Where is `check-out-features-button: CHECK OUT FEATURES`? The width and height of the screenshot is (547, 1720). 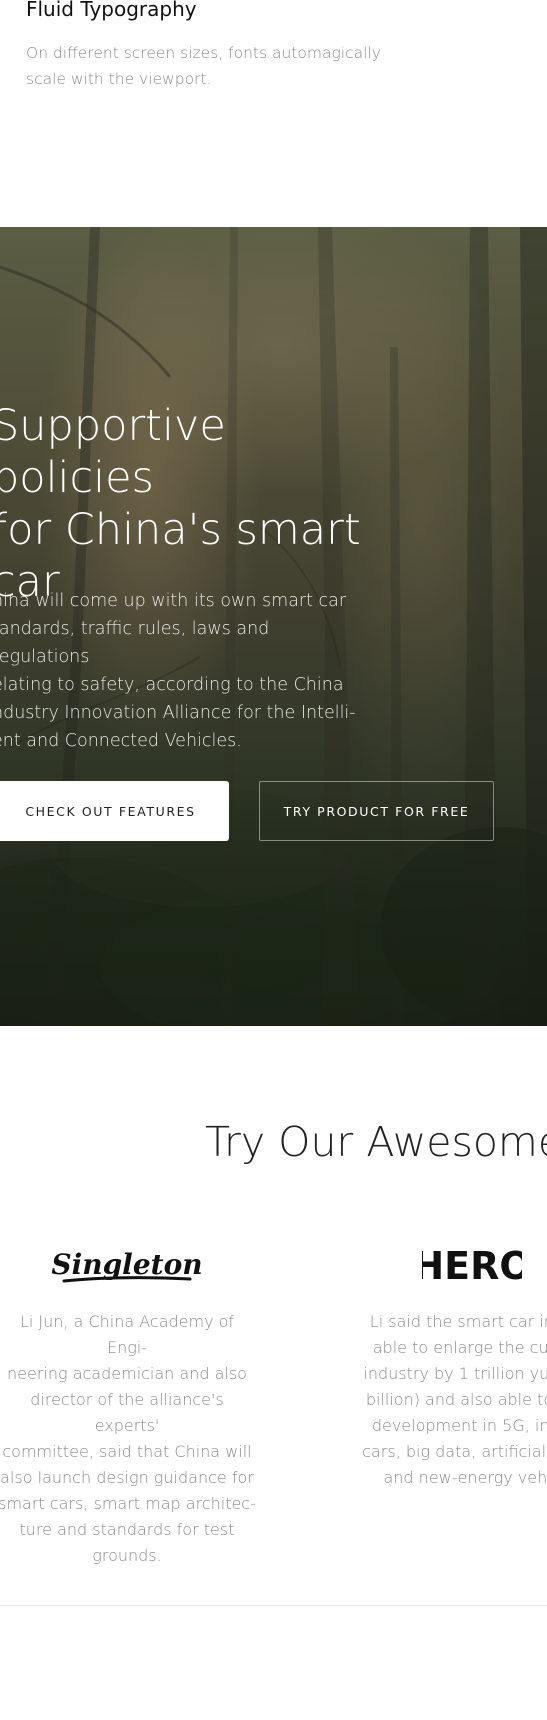
check-out-features-button: CHECK OUT FEATURES is located at coordinates (114, 811).